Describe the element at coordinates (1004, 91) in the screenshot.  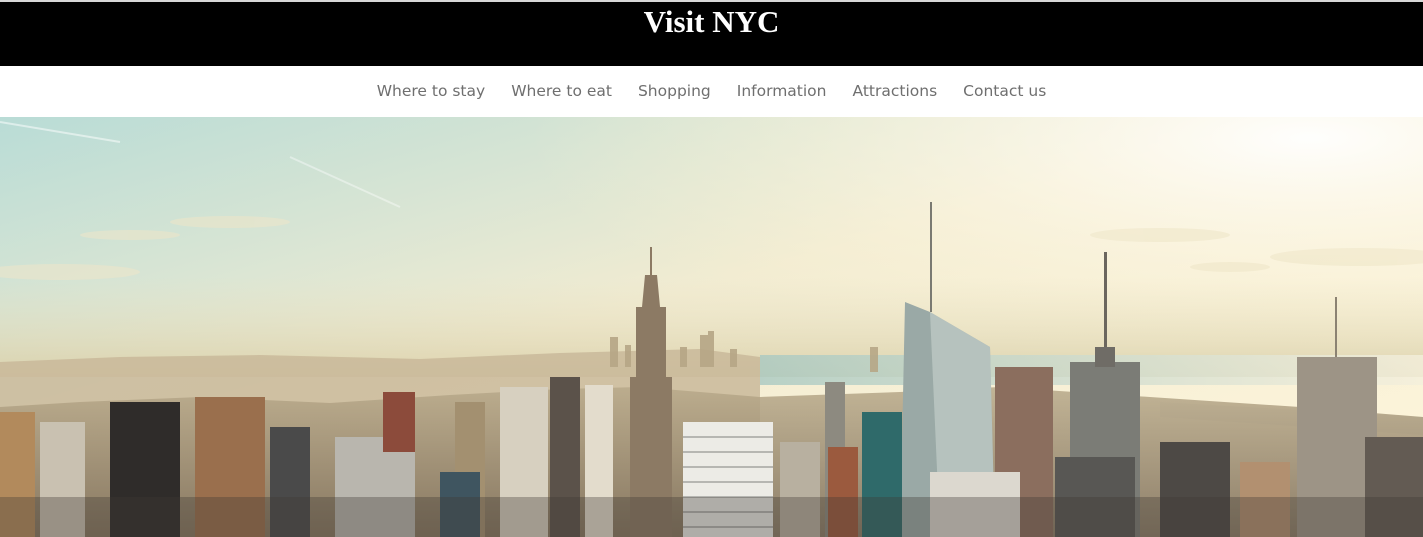
I see `nav-item-contact-us: Contact us` at that location.